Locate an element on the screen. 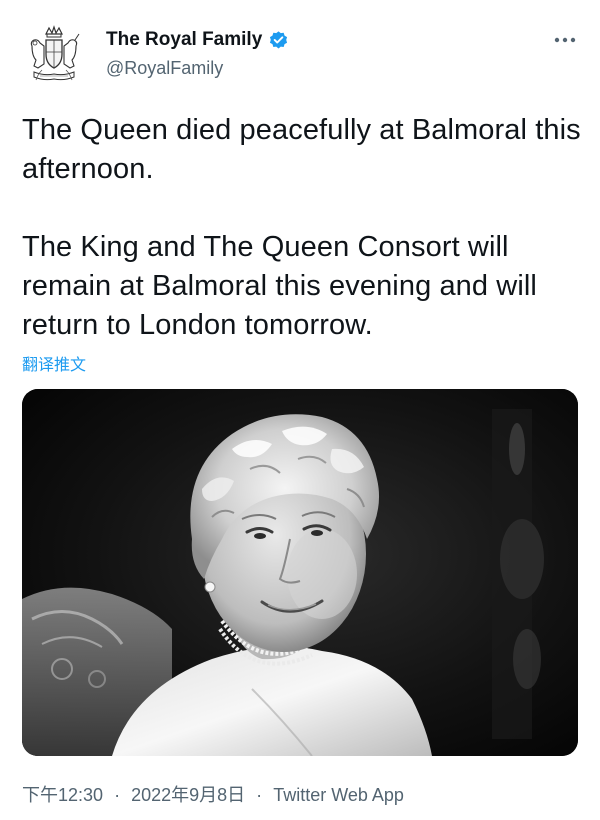 This screenshot has width=600, height=820. tweet-date: 2022年9月8日 is located at coordinates (188, 795).